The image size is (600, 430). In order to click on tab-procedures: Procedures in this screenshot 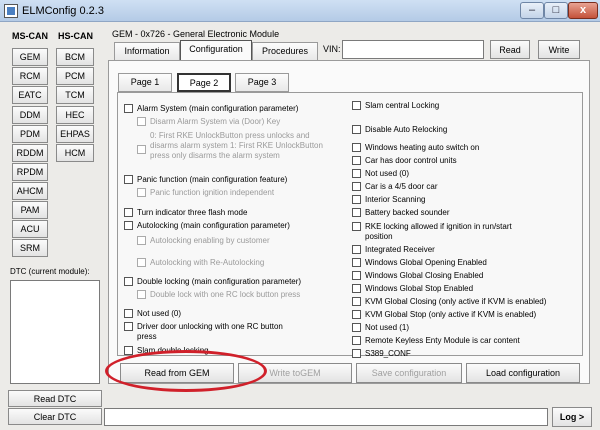, I will do `click(285, 51)`.